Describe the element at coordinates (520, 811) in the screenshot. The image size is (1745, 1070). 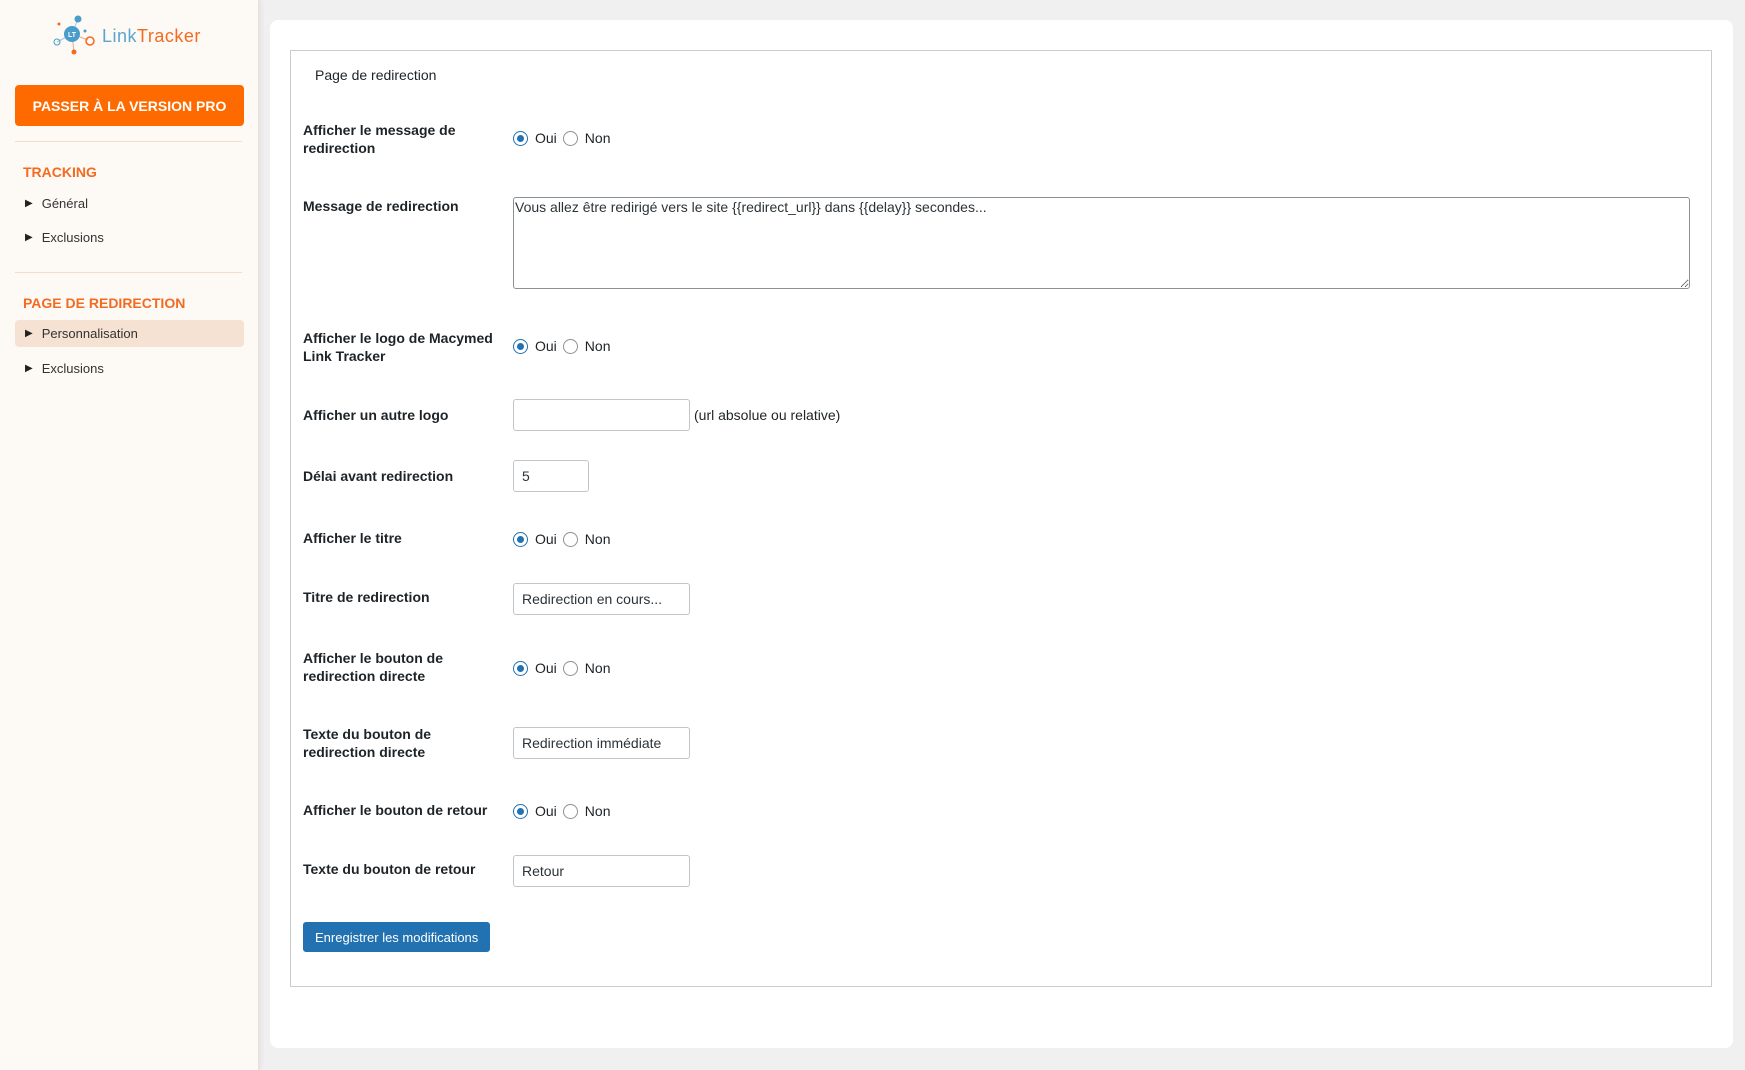
I see `show-back-yes-radio` at that location.